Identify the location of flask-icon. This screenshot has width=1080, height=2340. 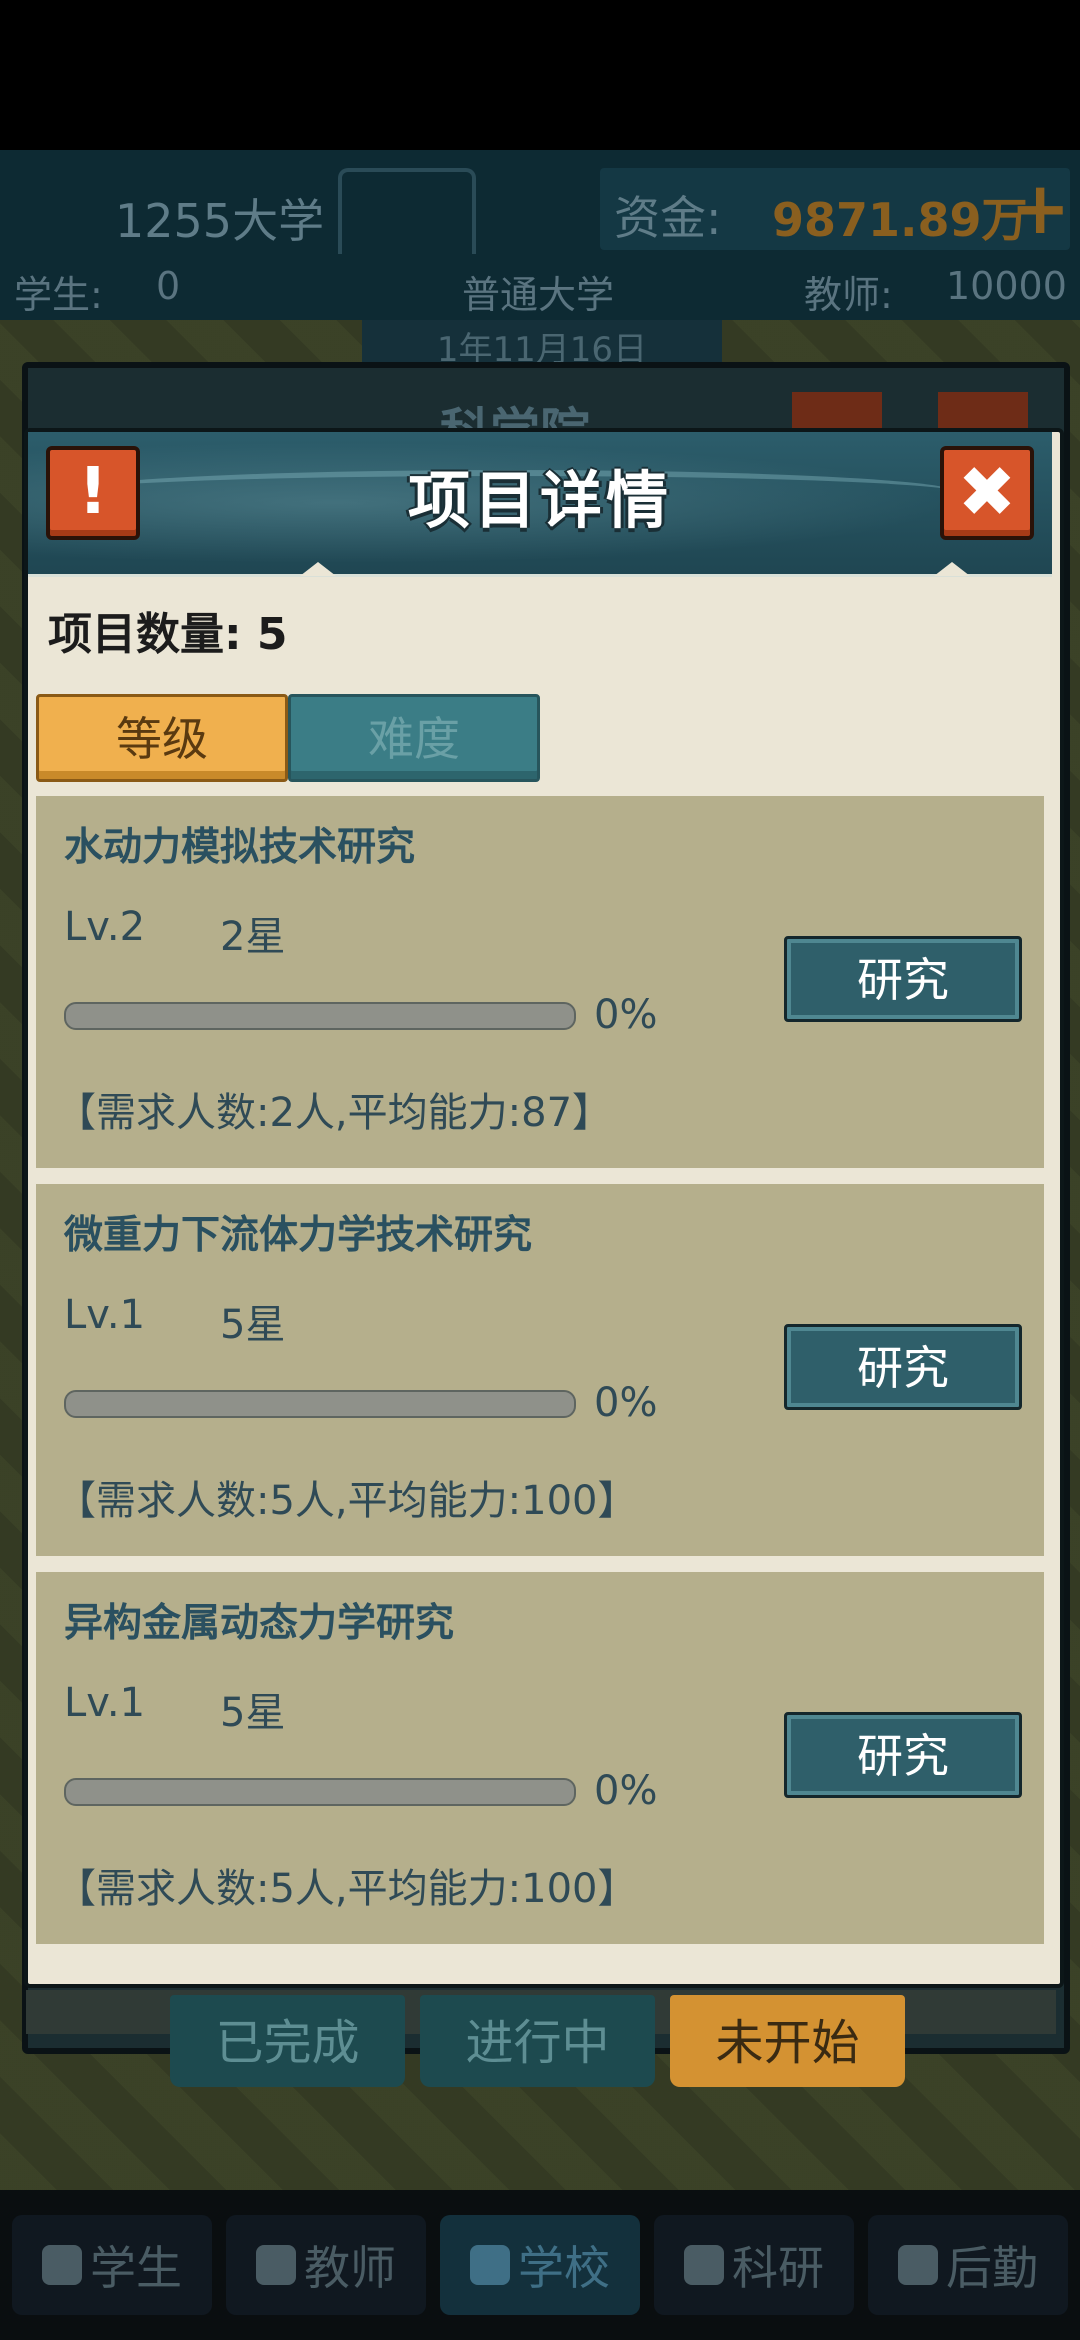
(704, 2265).